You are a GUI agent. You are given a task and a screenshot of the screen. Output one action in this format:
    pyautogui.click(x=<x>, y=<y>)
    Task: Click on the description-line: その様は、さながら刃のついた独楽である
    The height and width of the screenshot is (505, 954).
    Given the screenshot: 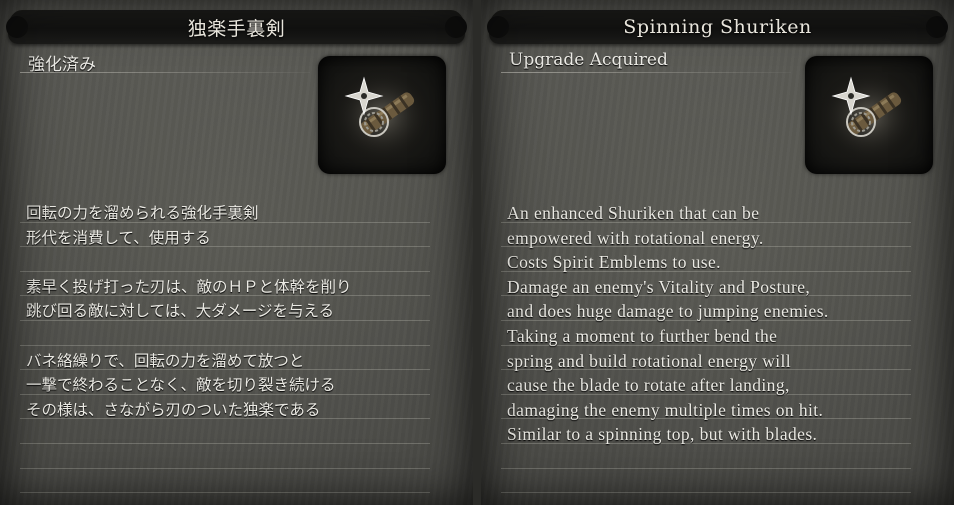 What is the action you would take?
    pyautogui.click(x=225, y=407)
    